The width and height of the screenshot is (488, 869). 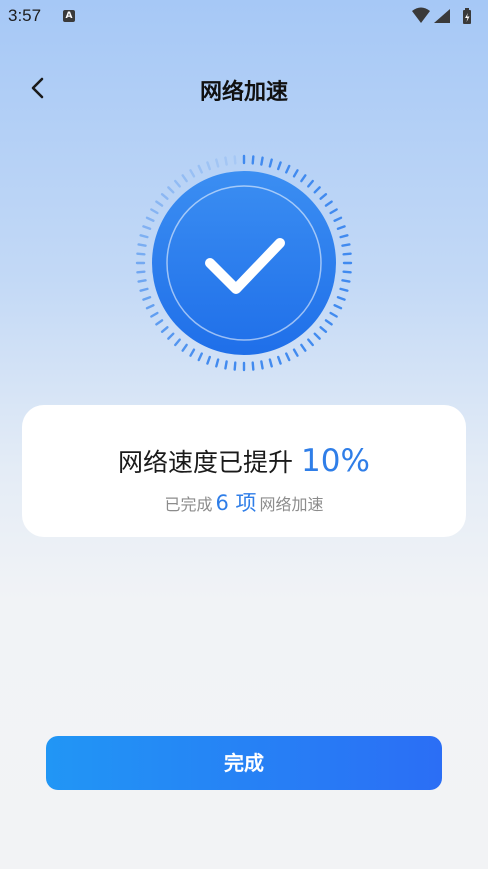 I want to click on success-circle, so click(x=244, y=263).